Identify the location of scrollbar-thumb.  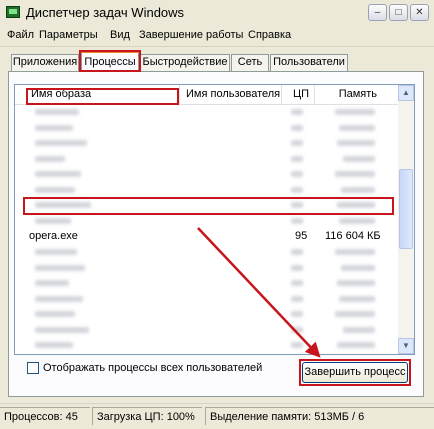
(406, 209).